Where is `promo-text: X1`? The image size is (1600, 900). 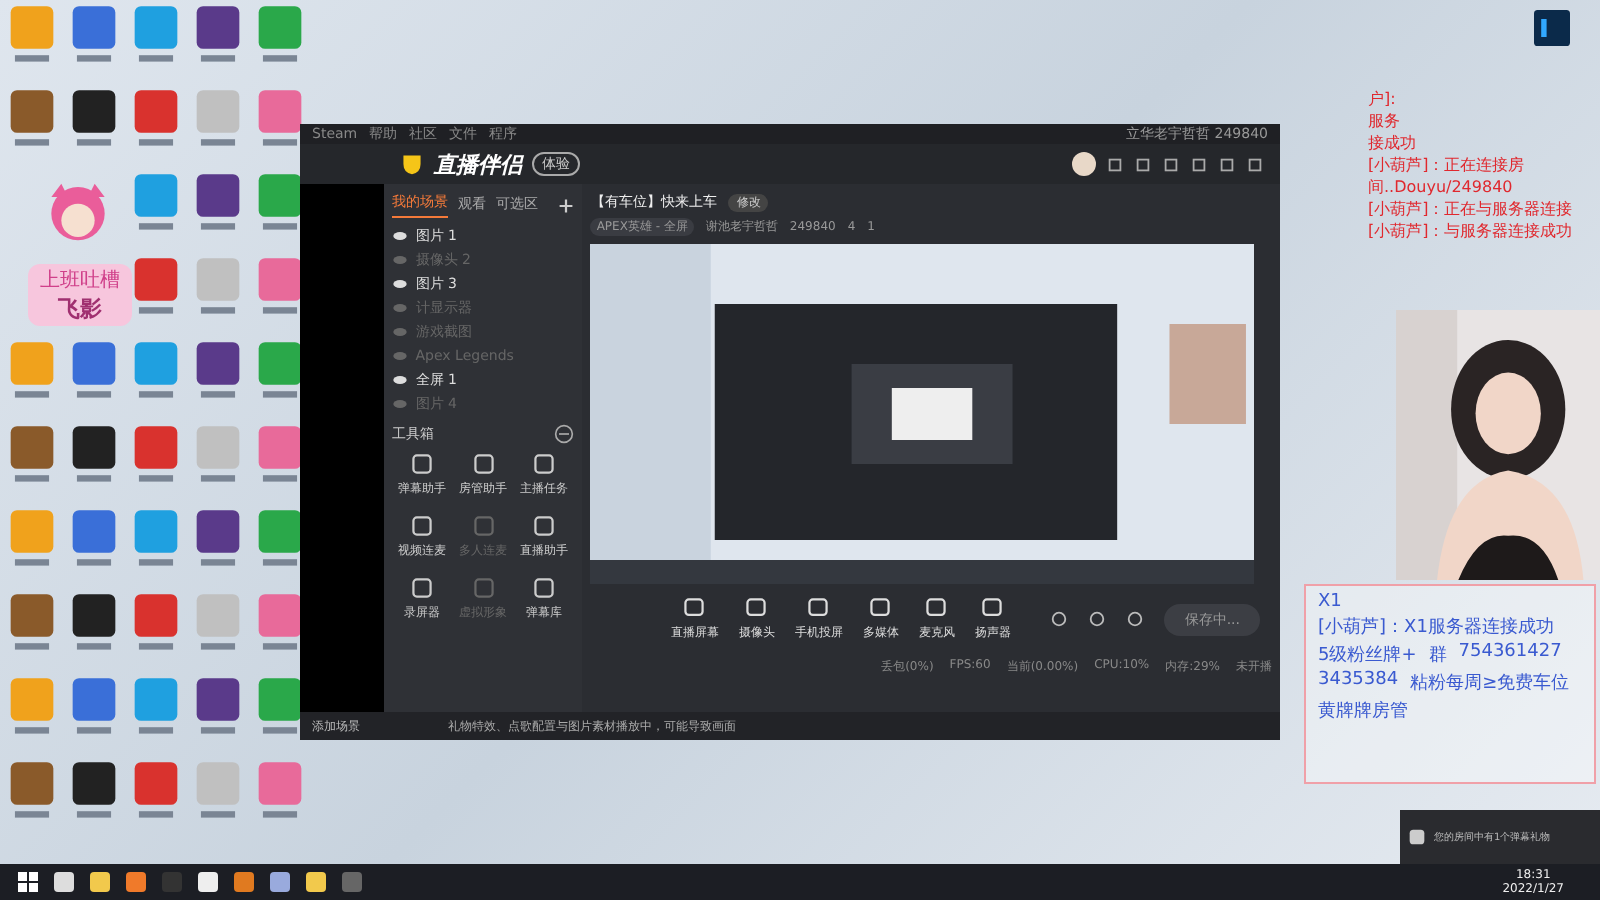
promo-text: X1 is located at coordinates (1330, 602).